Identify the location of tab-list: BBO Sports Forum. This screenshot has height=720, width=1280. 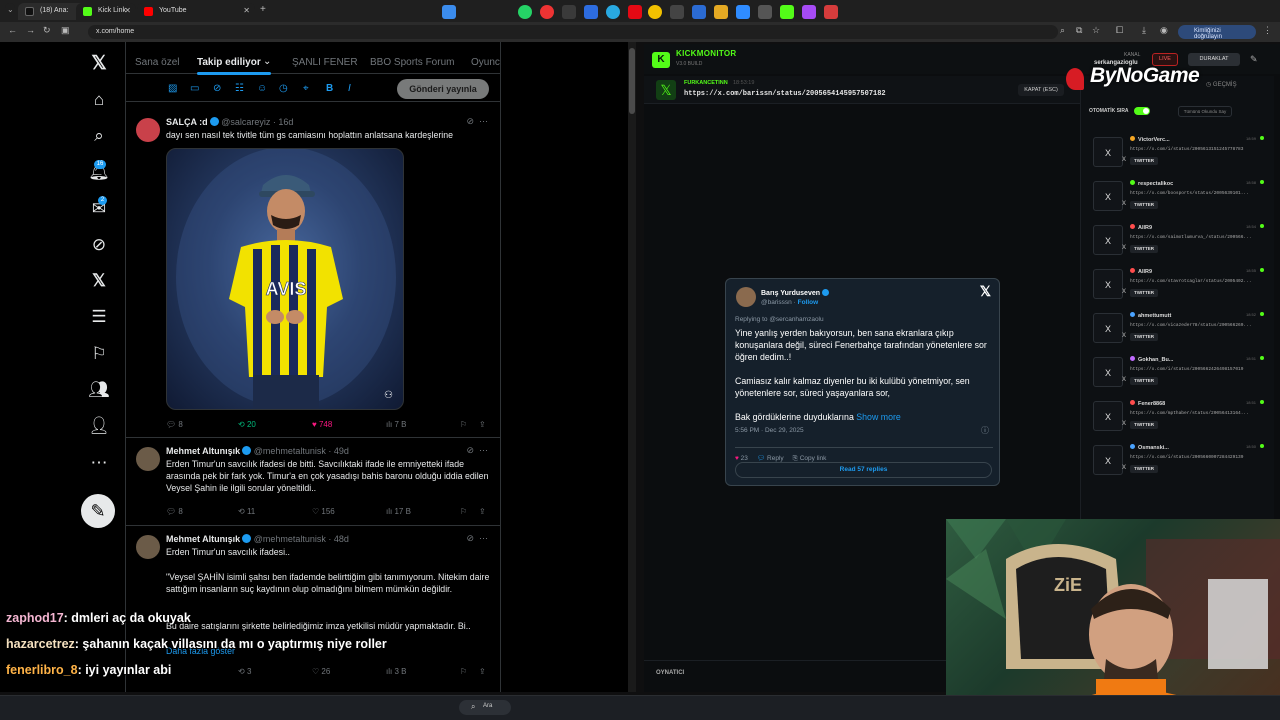
(412, 62).